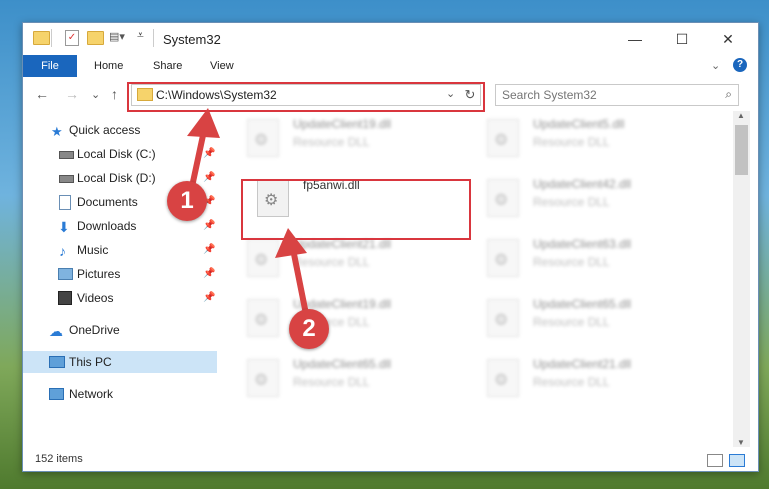 The image size is (769, 489). What do you see at coordinates (309, 329) in the screenshot?
I see `step-2-badge: 2` at bounding box center [309, 329].